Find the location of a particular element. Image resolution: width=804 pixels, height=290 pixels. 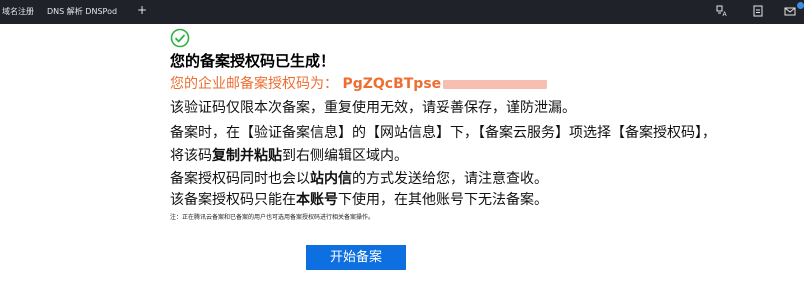

line3-prefix: 将该码 is located at coordinates (191, 156).